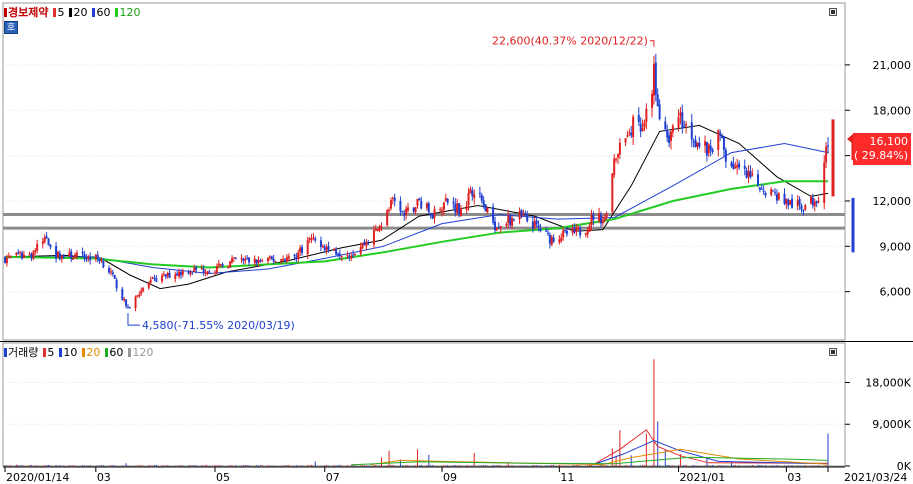  Describe the element at coordinates (93, 352) in the screenshot. I see `vol-ma-20-label: 20` at that location.